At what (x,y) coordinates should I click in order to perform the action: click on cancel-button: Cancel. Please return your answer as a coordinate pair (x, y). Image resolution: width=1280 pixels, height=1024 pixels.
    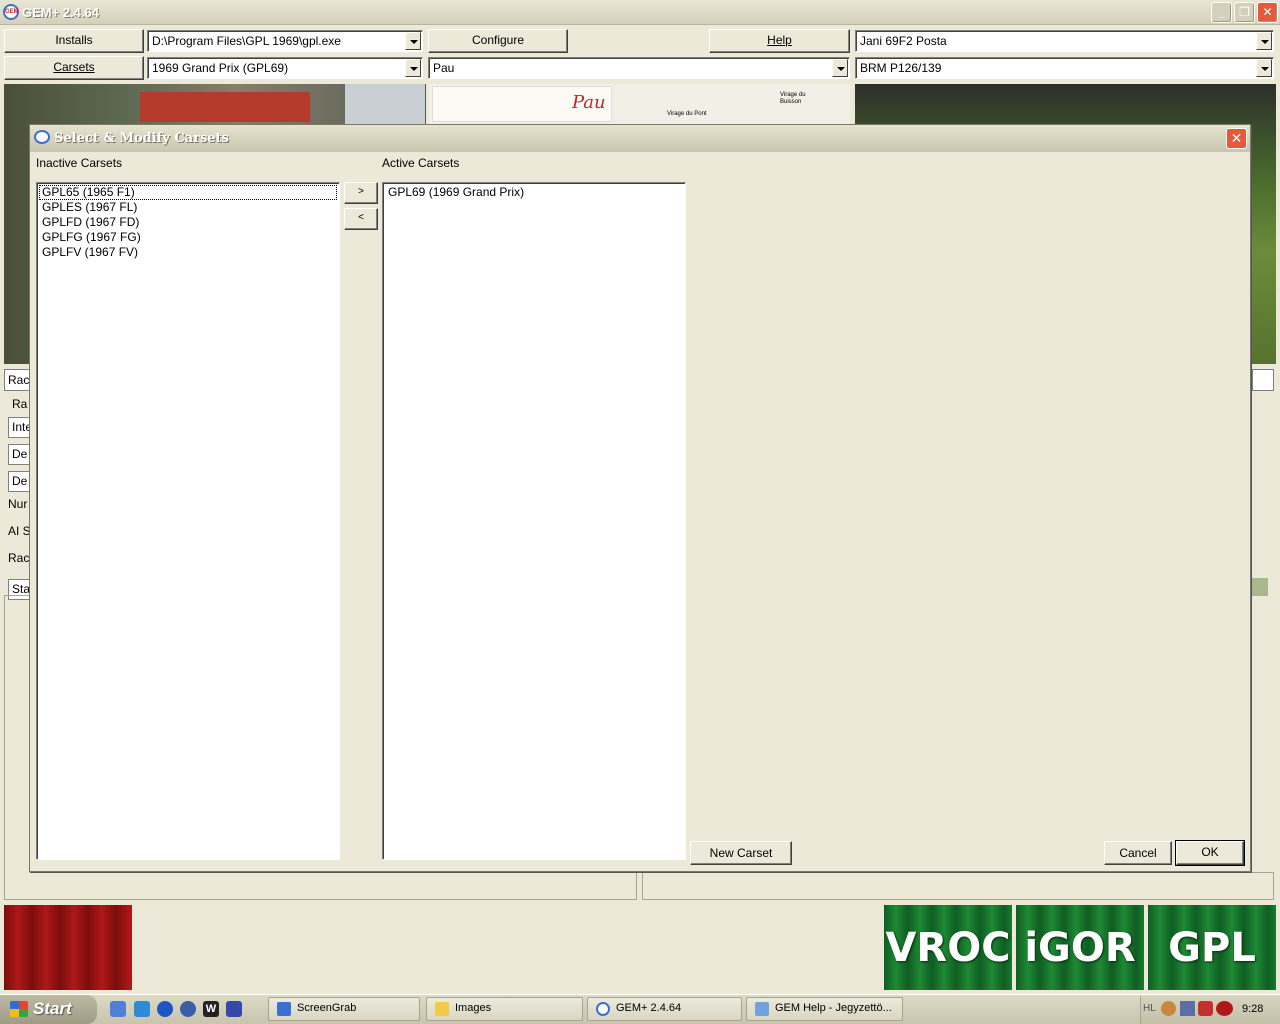
    Looking at the image, I should click on (1138, 853).